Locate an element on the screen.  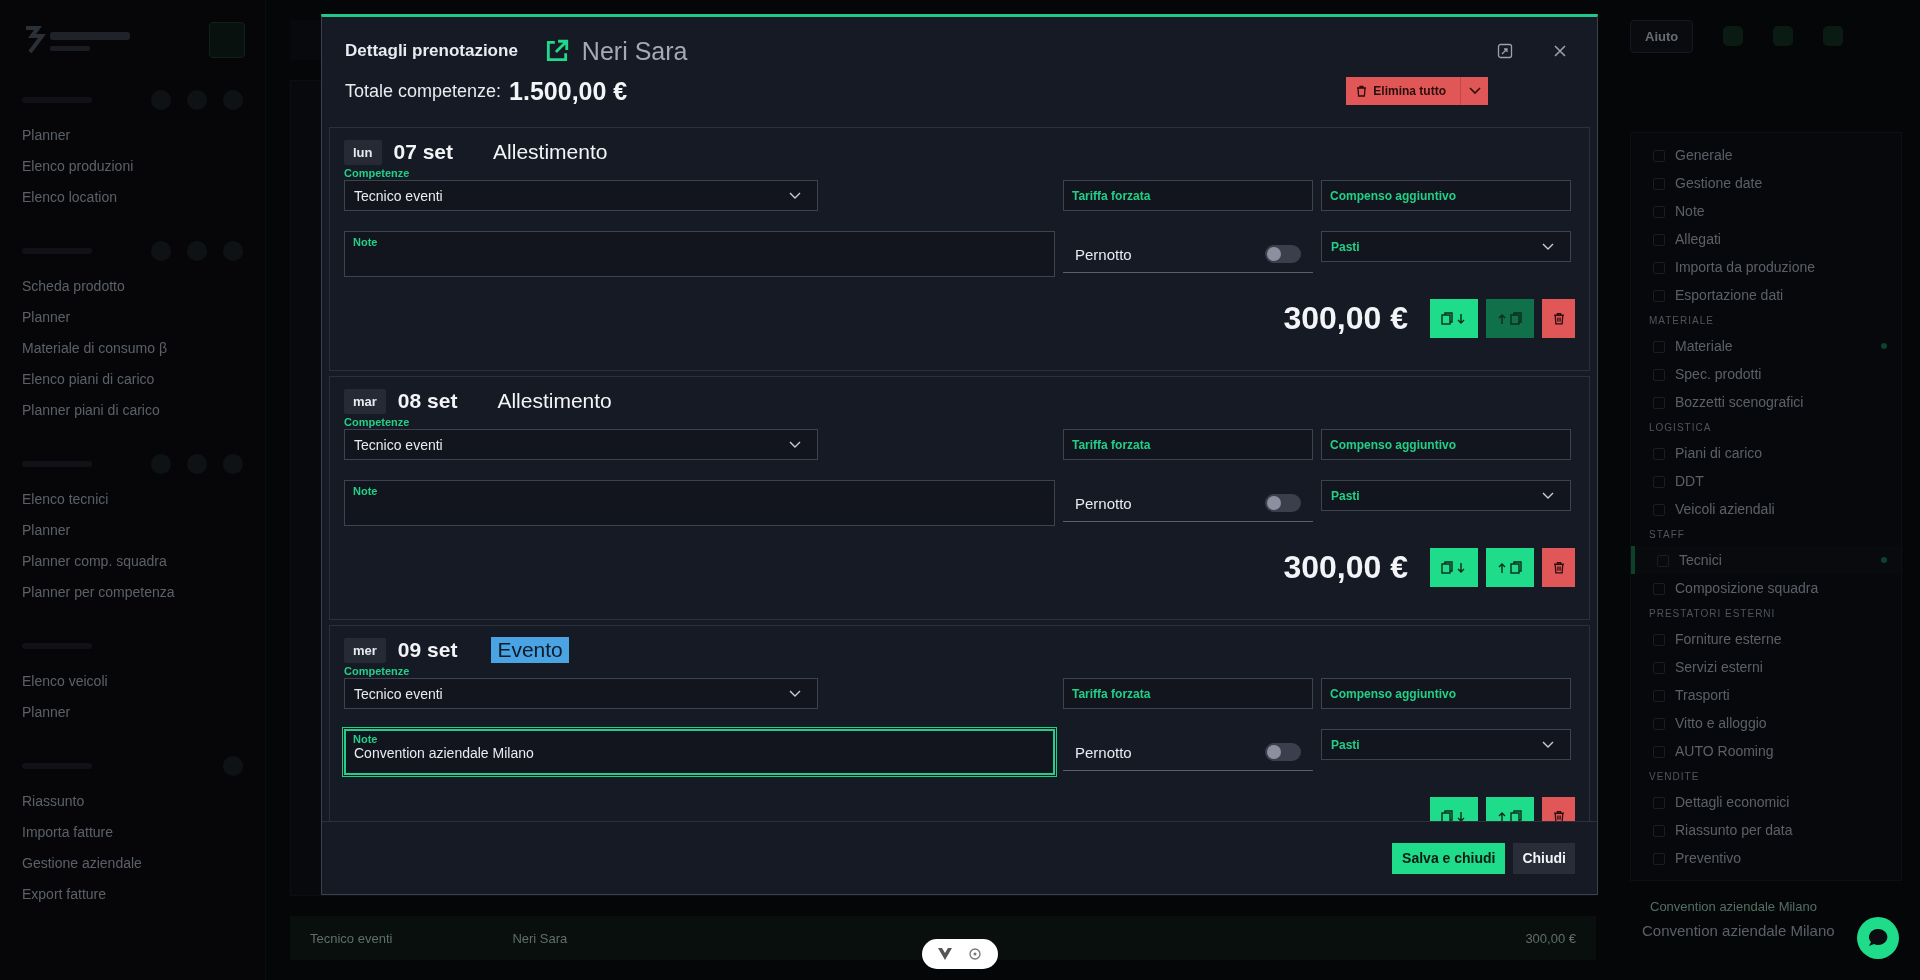
sidebar-item: Elenco tecnici is located at coordinates (143, 499).